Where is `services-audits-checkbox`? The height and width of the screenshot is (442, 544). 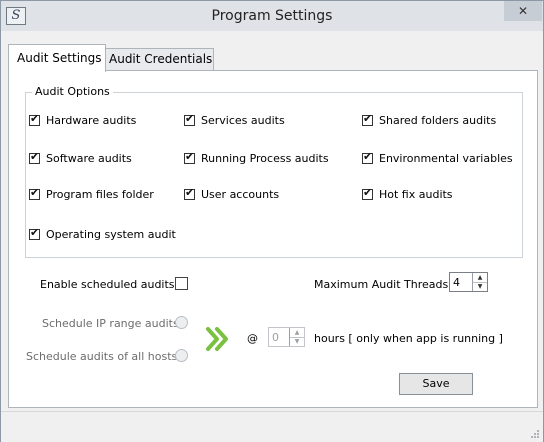
services-audits-checkbox is located at coordinates (189, 119).